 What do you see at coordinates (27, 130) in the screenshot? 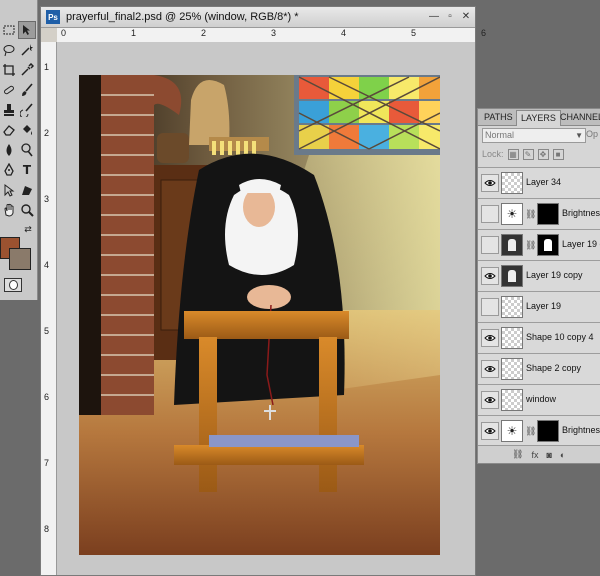
I see `bucket-icon` at bounding box center [27, 130].